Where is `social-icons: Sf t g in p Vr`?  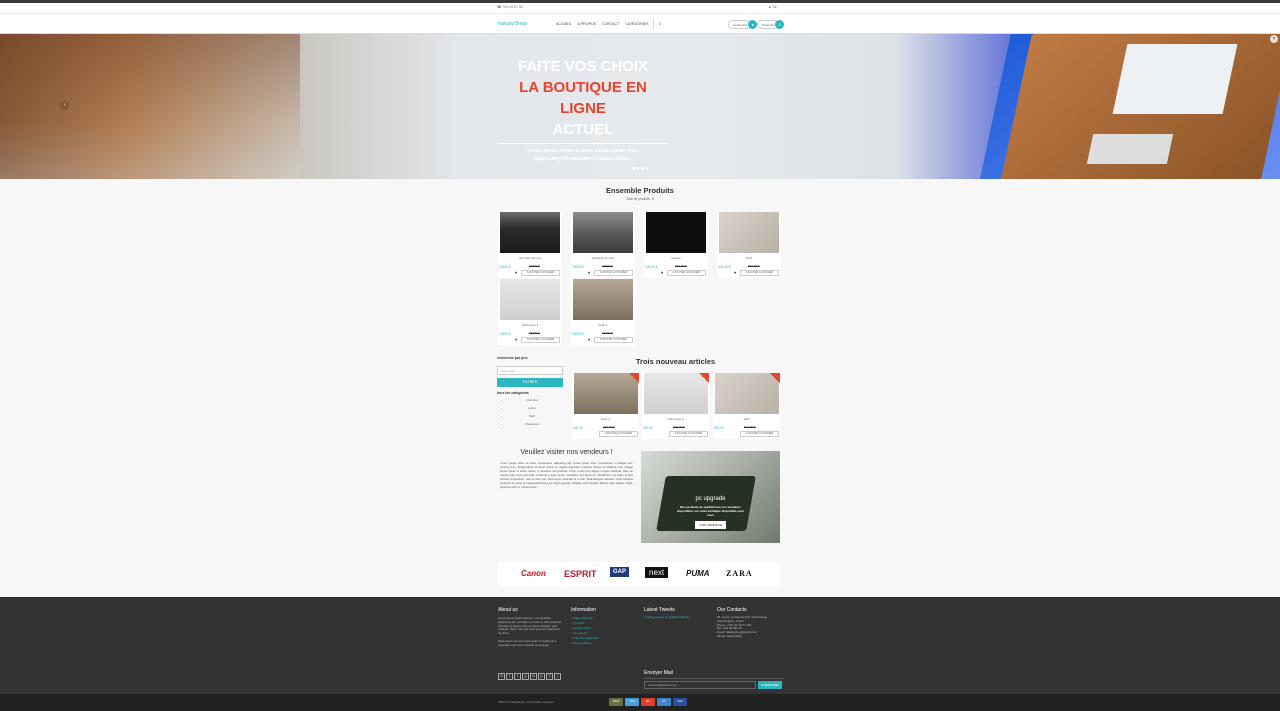 social-icons: Sf t g in p Vr is located at coordinates (529, 676).